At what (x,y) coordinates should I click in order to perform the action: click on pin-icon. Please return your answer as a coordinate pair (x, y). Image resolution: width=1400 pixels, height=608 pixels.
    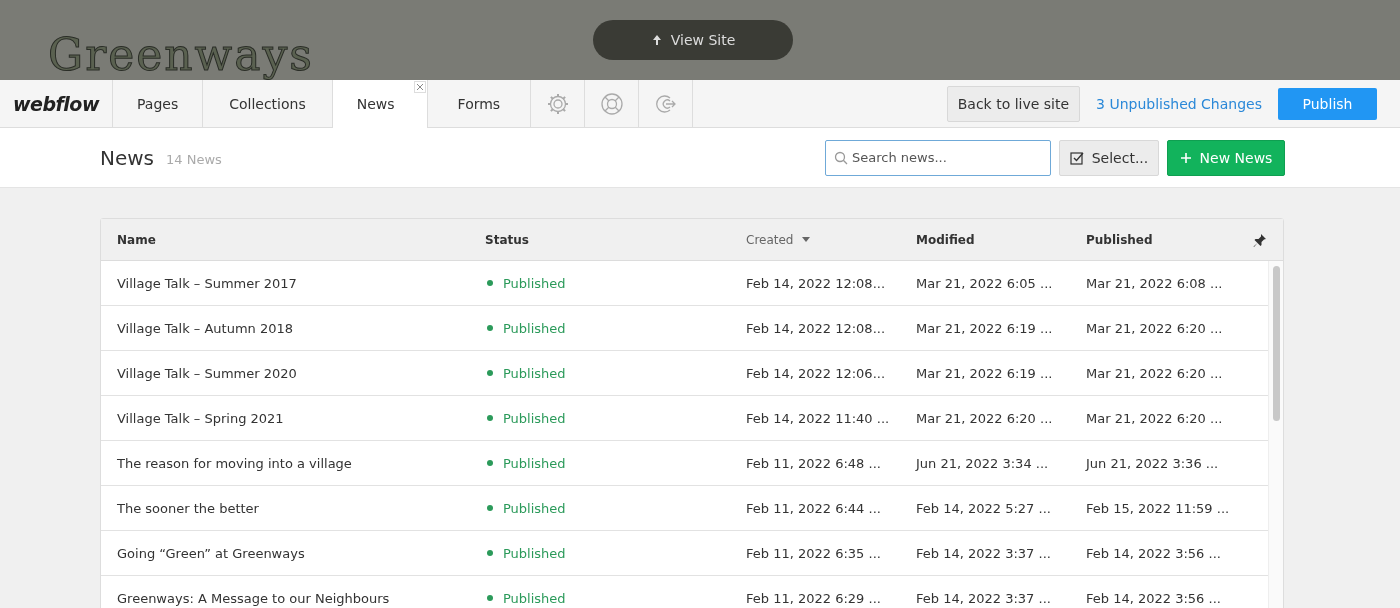
    Looking at the image, I should click on (1260, 239).